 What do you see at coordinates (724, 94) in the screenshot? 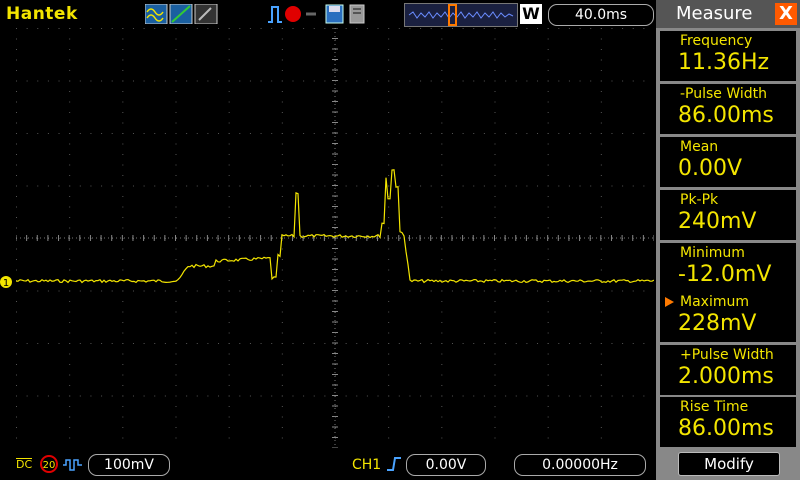
I see `measure-label: -Pulse Width` at bounding box center [724, 94].